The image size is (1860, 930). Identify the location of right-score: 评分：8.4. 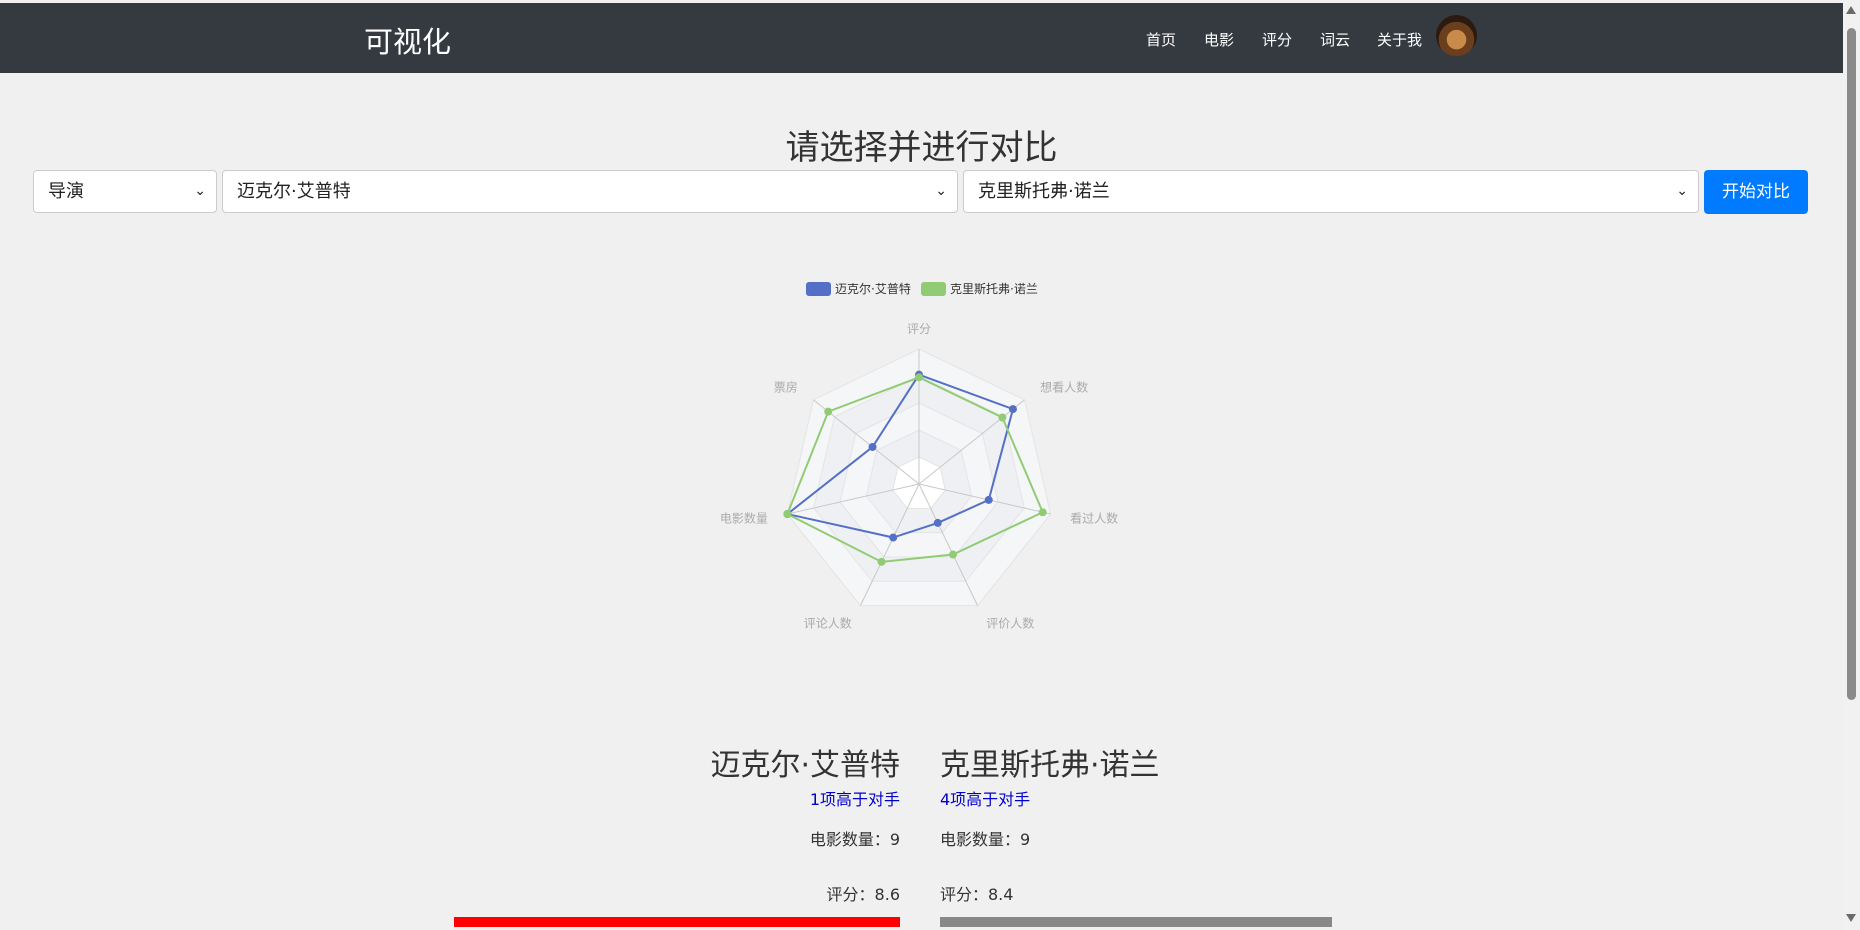
(977, 894).